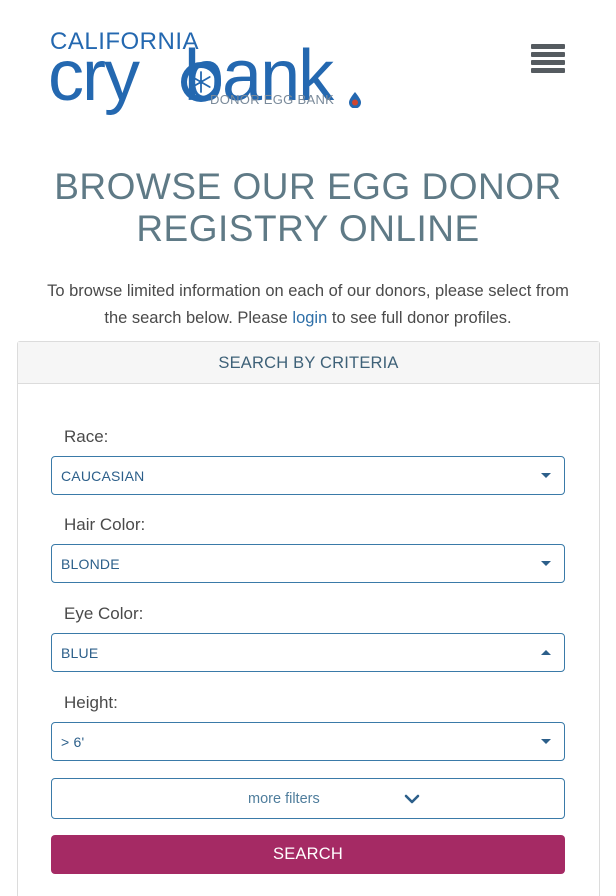 The image size is (616, 896). Describe the element at coordinates (105, 524) in the screenshot. I see `hair-color-label: Hair Color:` at that location.